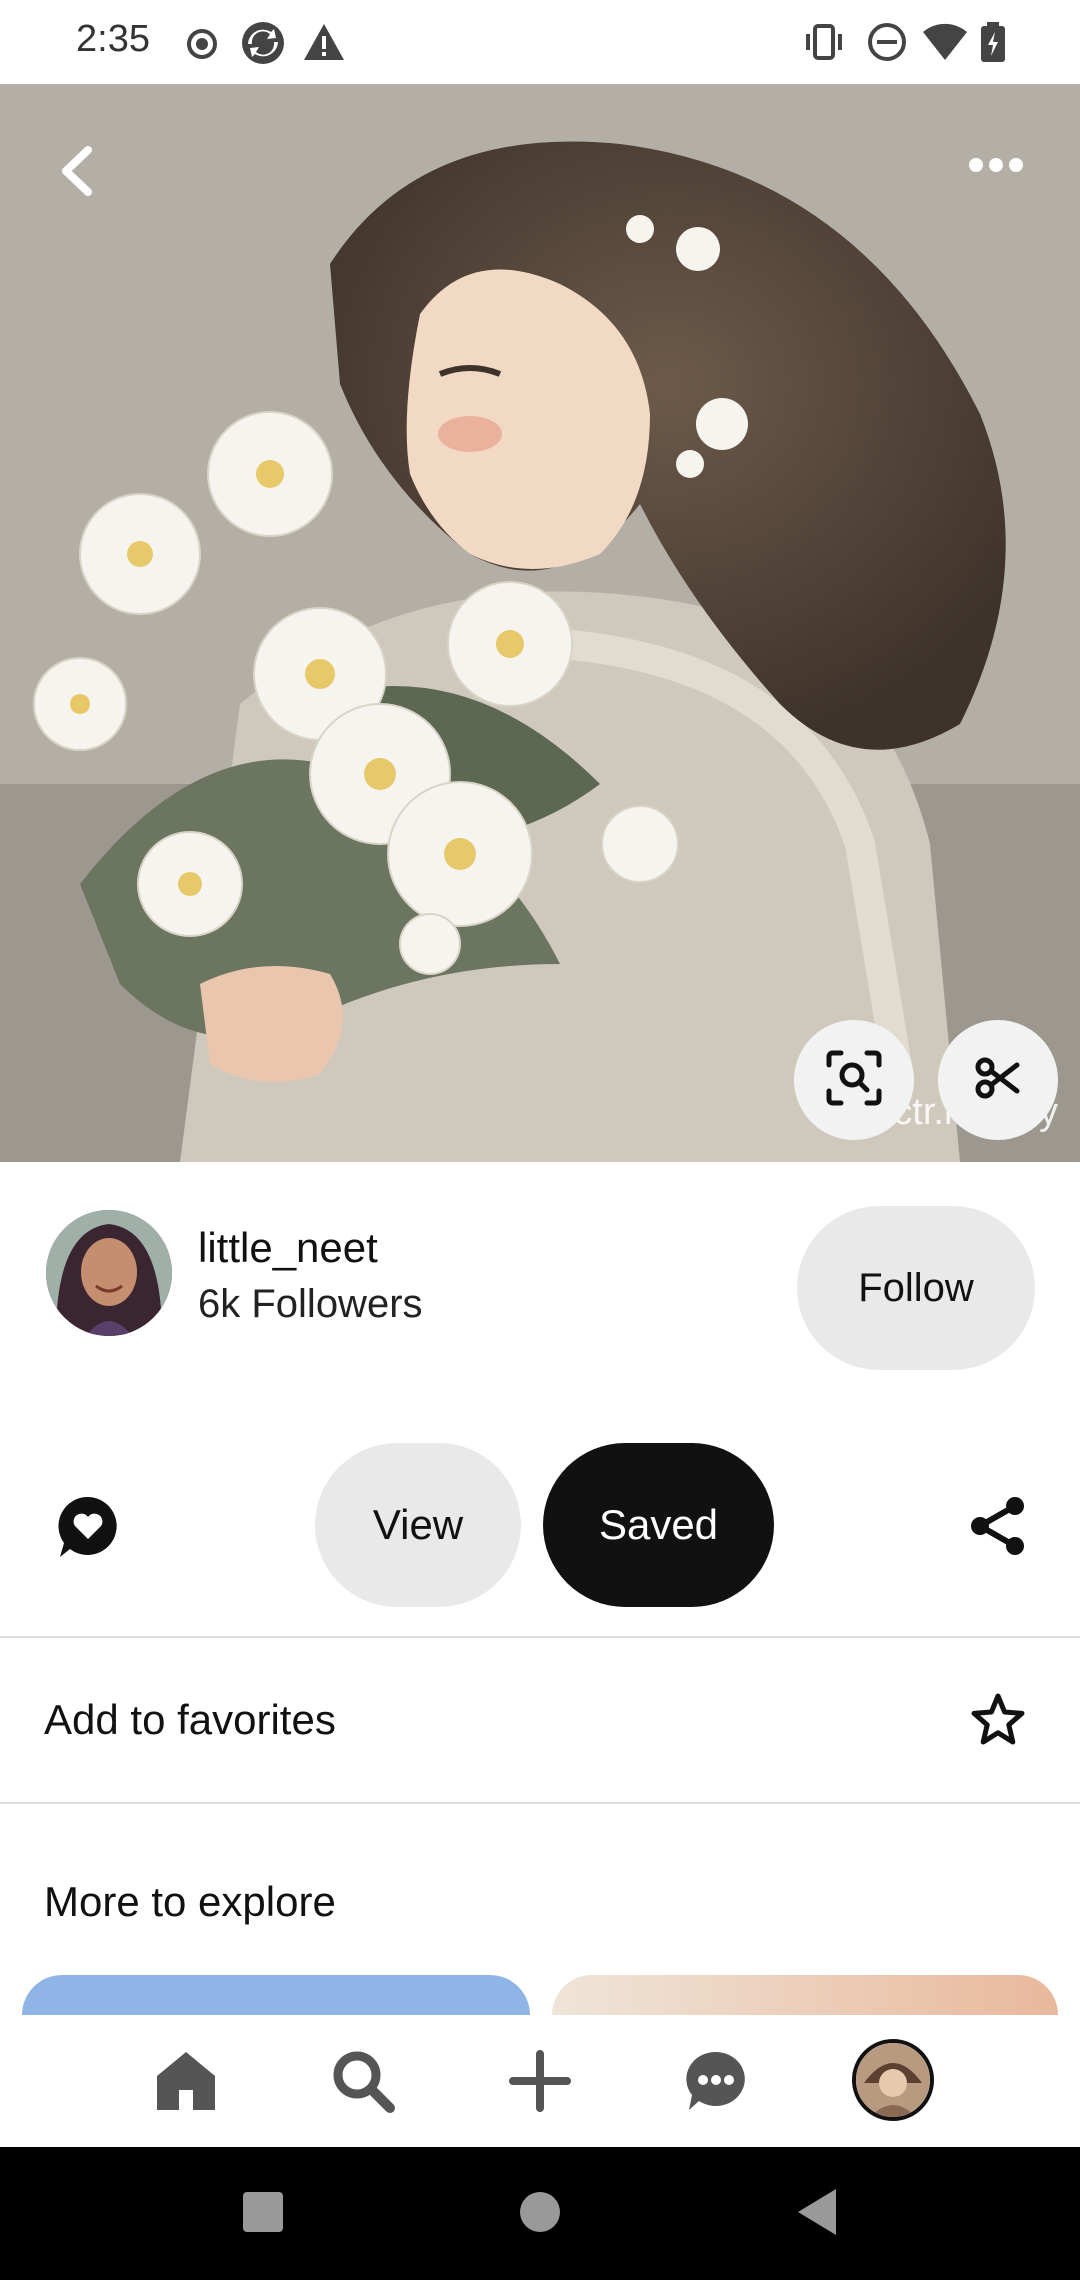  I want to click on cutout-icon, so click(998, 1080).